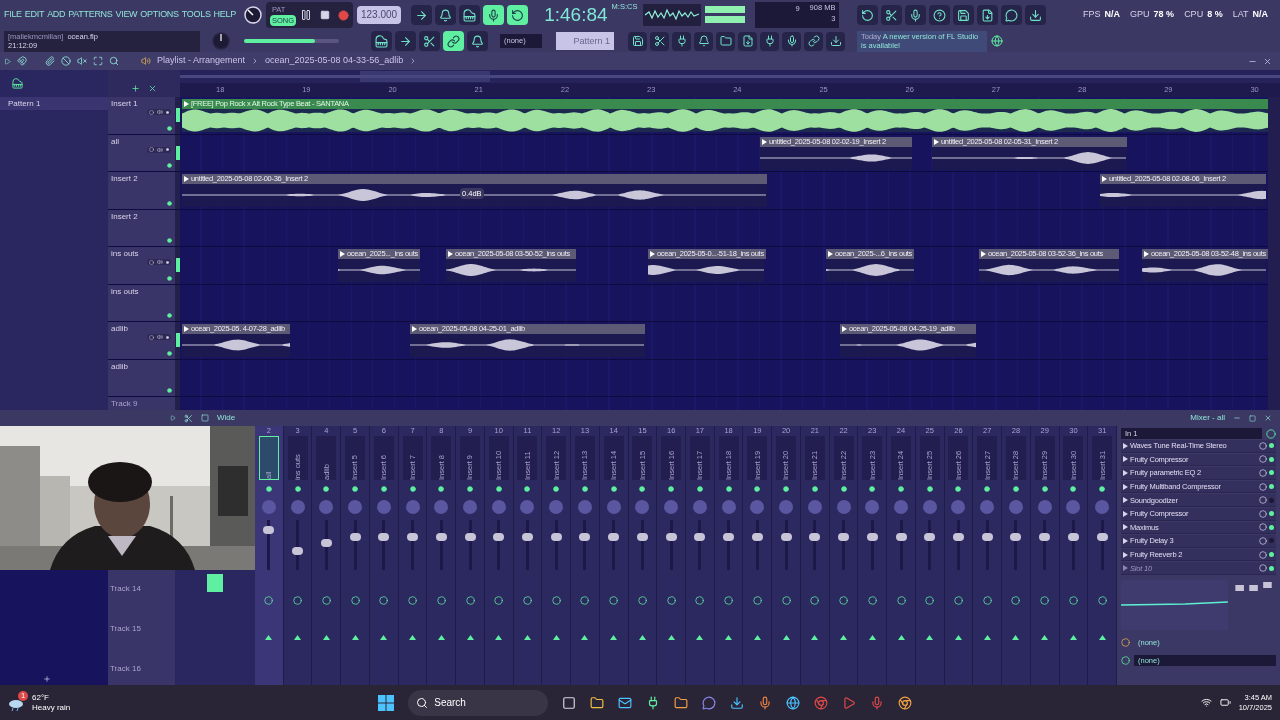 The width and height of the screenshot is (1280, 720). Describe the element at coordinates (115, 141) in the screenshot. I see `track-name: all` at that location.